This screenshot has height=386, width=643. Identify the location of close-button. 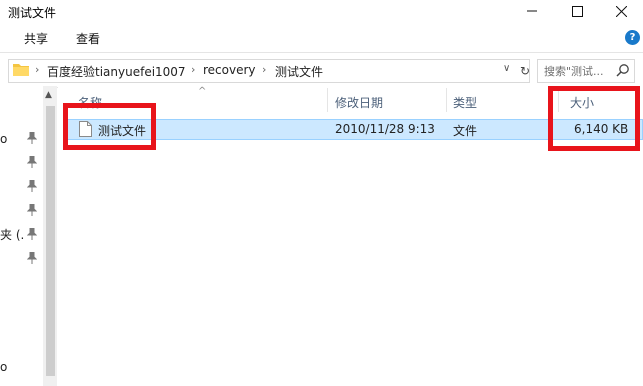
(621, 11).